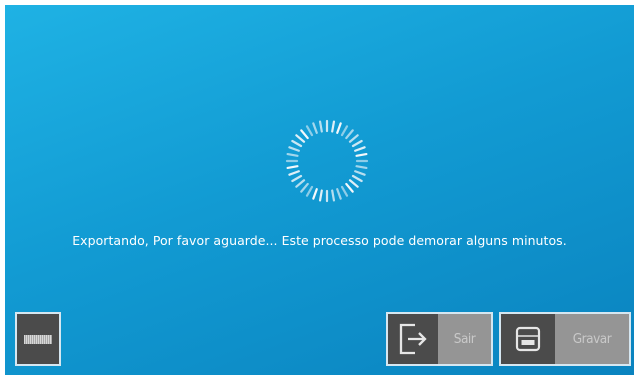 The height and width of the screenshot is (378, 637). What do you see at coordinates (592, 339) in the screenshot?
I see `save-button-label: Gravar` at bounding box center [592, 339].